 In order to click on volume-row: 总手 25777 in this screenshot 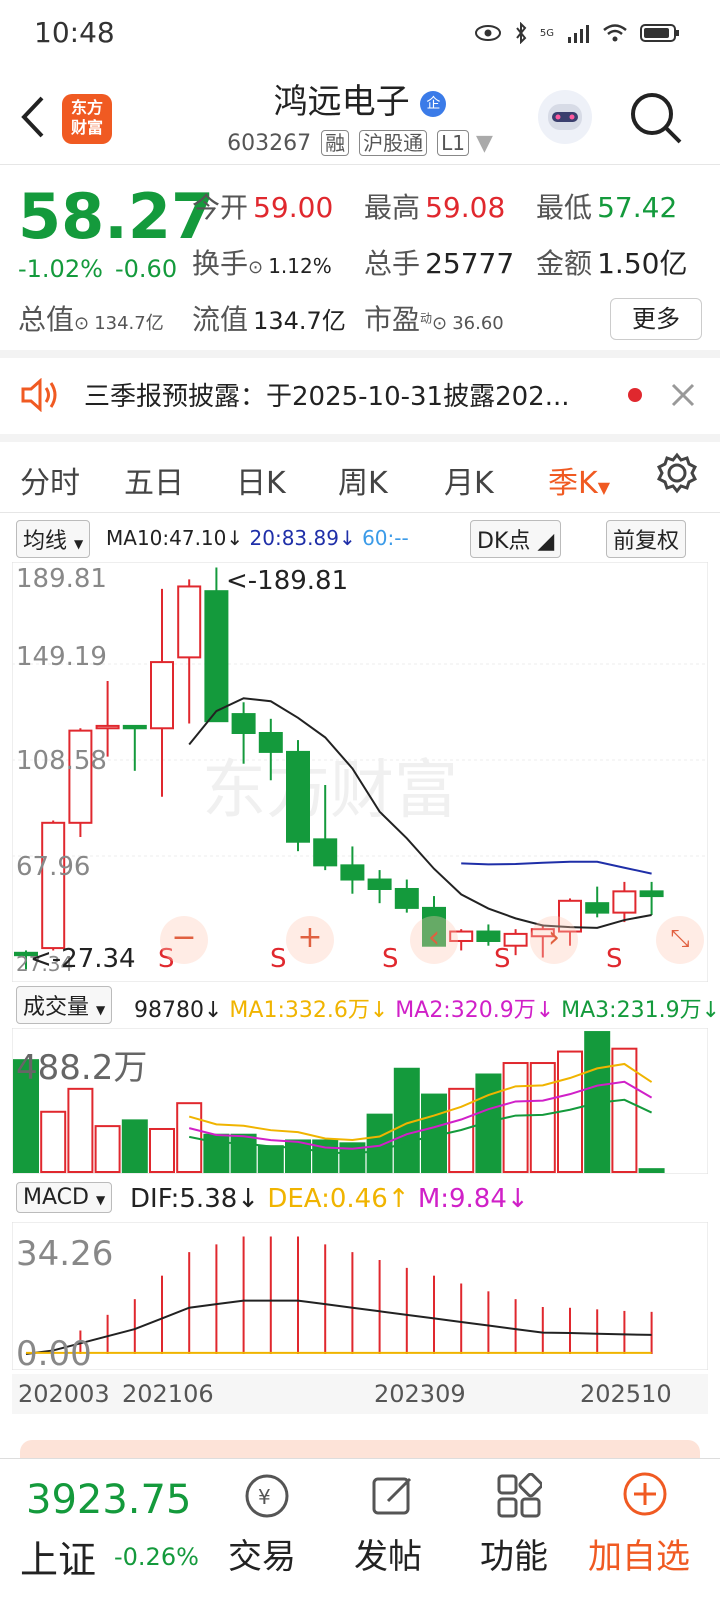, I will do `click(439, 262)`.